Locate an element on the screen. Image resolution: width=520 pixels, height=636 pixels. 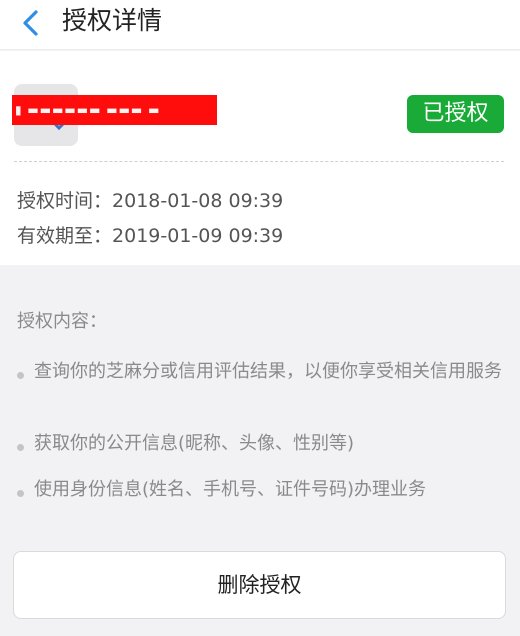
permission-text: 查询你的芝麻分或信用评估结果，以便你享受相关信用服务 is located at coordinates (268, 371).